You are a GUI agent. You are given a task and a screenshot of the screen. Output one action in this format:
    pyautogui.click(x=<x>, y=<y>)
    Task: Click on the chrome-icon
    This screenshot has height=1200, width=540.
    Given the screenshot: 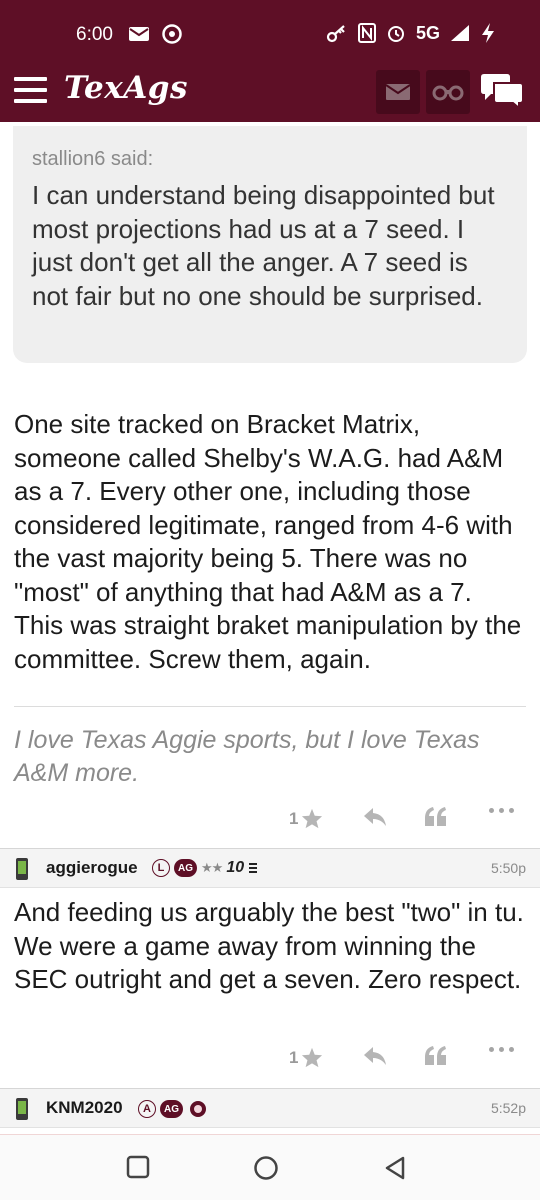 What is the action you would take?
    pyautogui.click(x=172, y=34)
    